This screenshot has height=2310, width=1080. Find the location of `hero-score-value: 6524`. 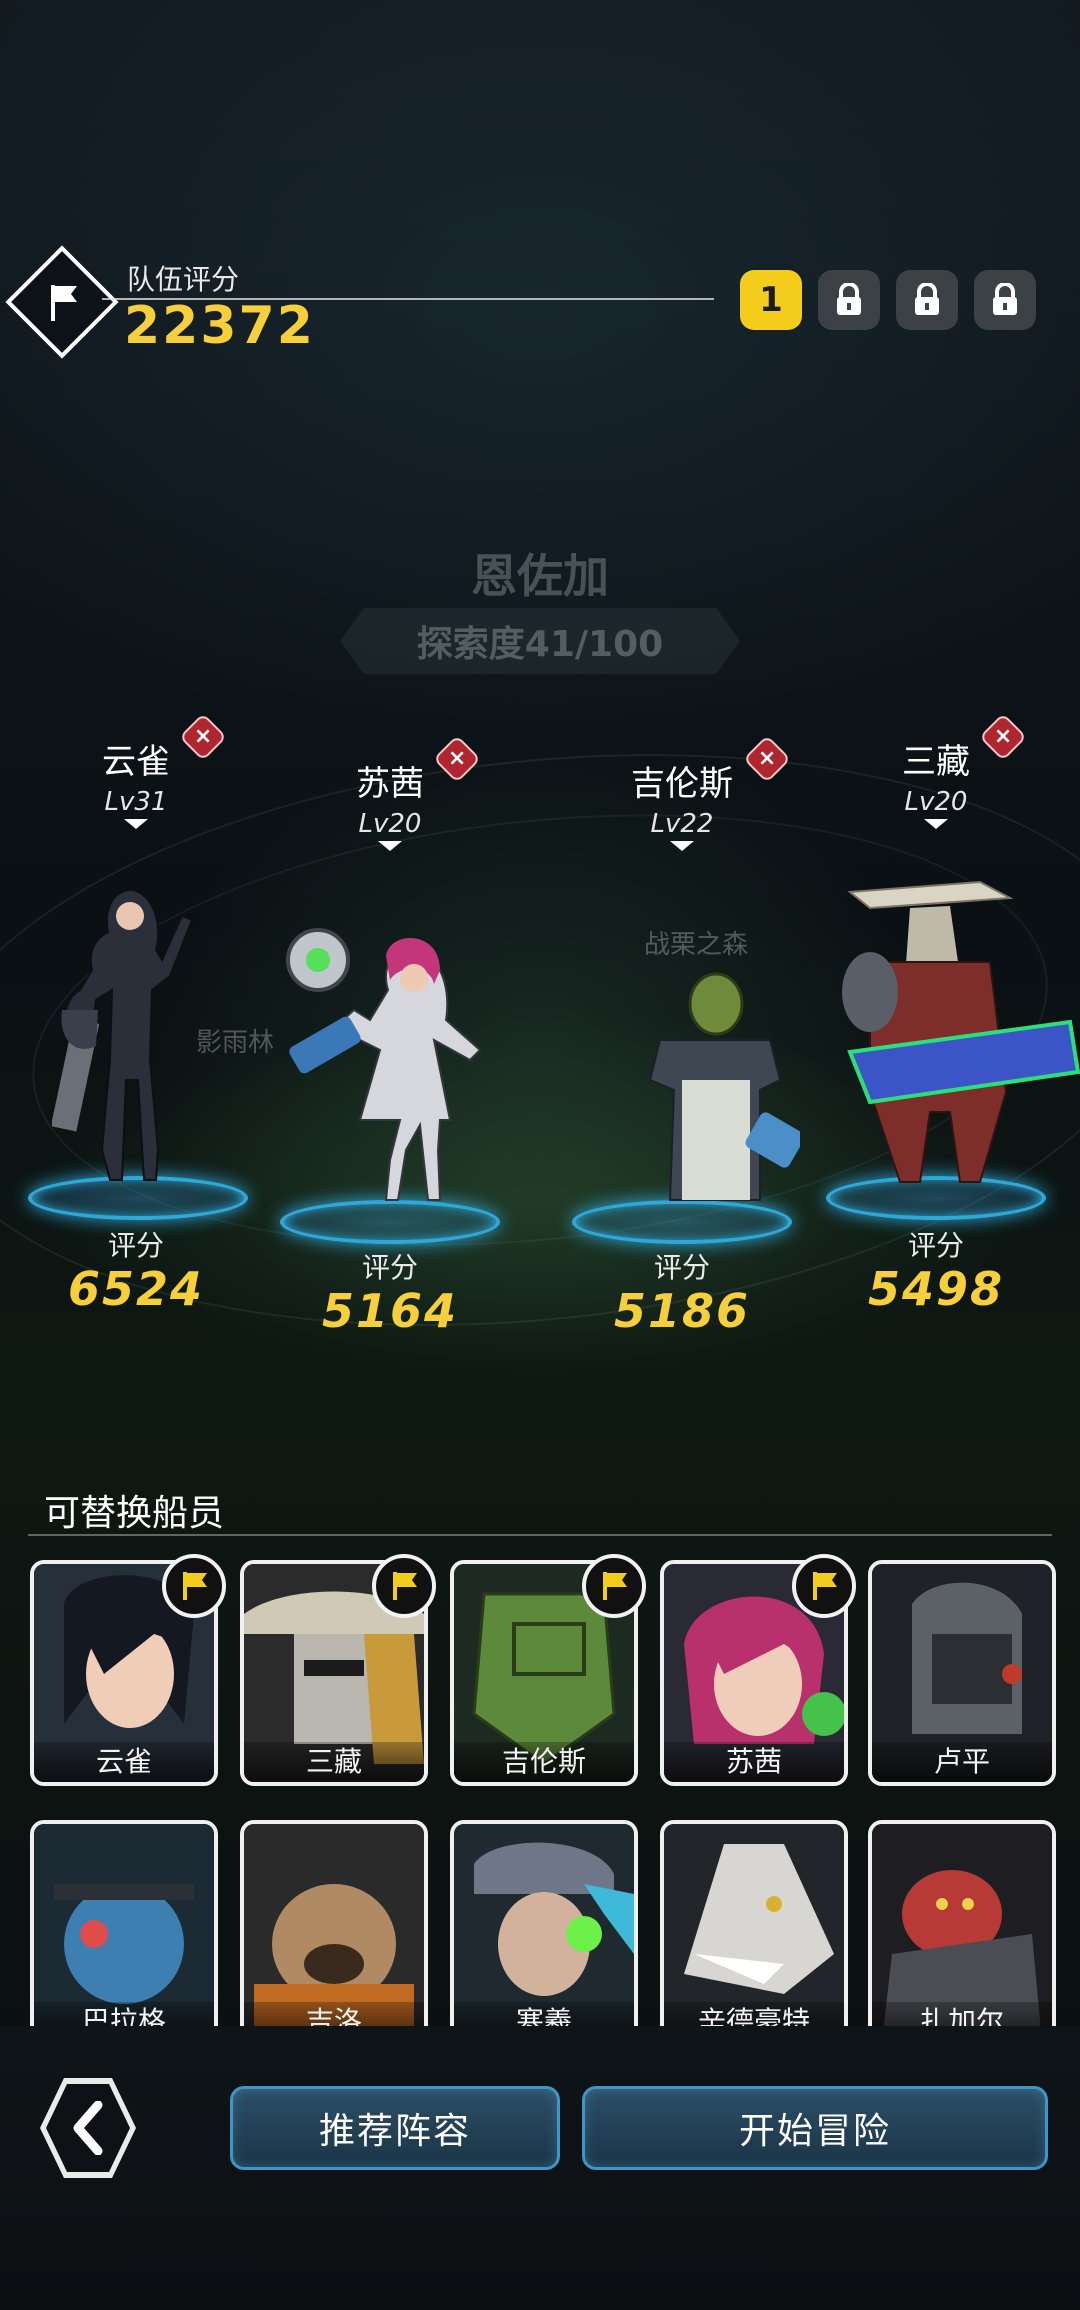

hero-score-value: 6524 is located at coordinates (136, 1289).